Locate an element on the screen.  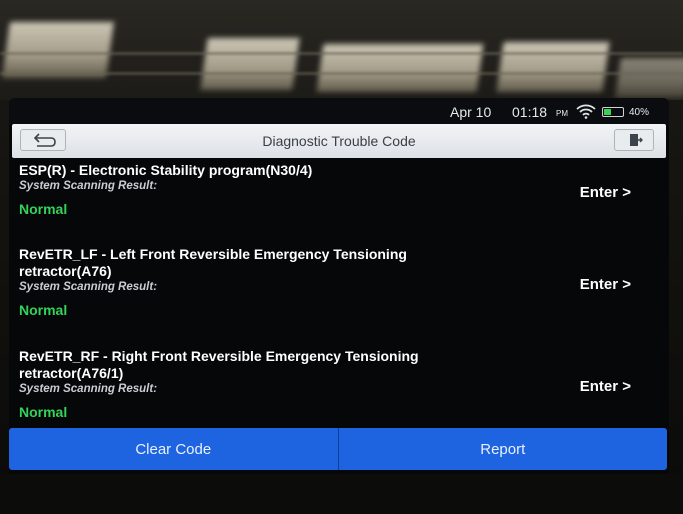
exit-door-icon is located at coordinates (636, 140).